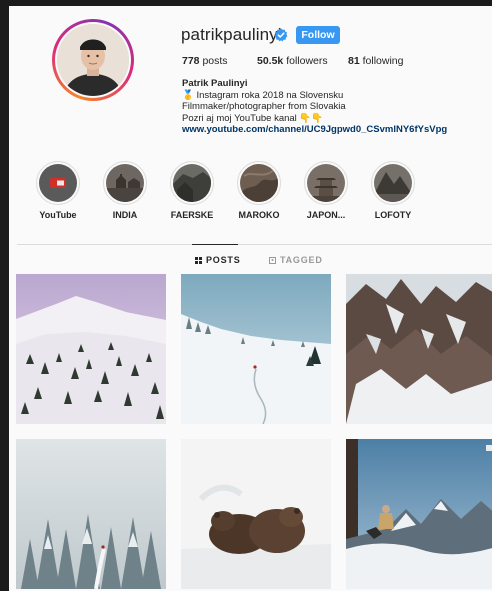 This screenshot has width=492, height=591. What do you see at coordinates (393, 215) in the screenshot?
I see `highlight-label: LOFOTY` at bounding box center [393, 215].